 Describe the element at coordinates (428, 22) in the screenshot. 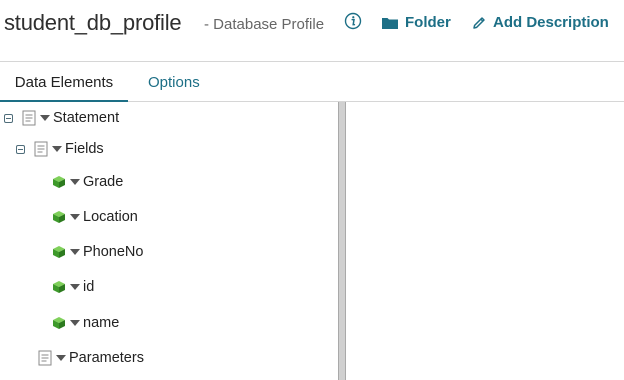

I see `folder-label: Folder` at that location.